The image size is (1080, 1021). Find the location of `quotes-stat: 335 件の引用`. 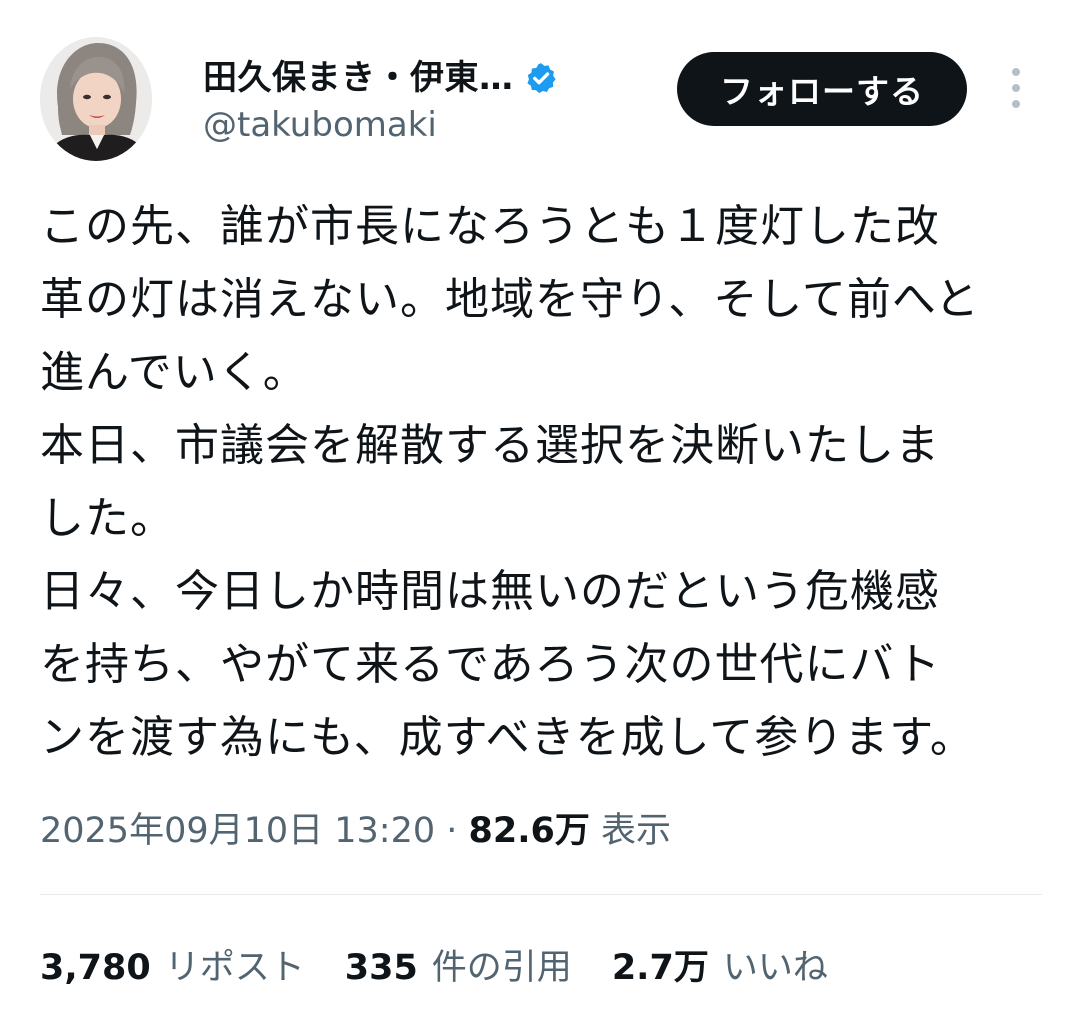

quotes-stat: 335 件の引用 is located at coordinates (458, 968).